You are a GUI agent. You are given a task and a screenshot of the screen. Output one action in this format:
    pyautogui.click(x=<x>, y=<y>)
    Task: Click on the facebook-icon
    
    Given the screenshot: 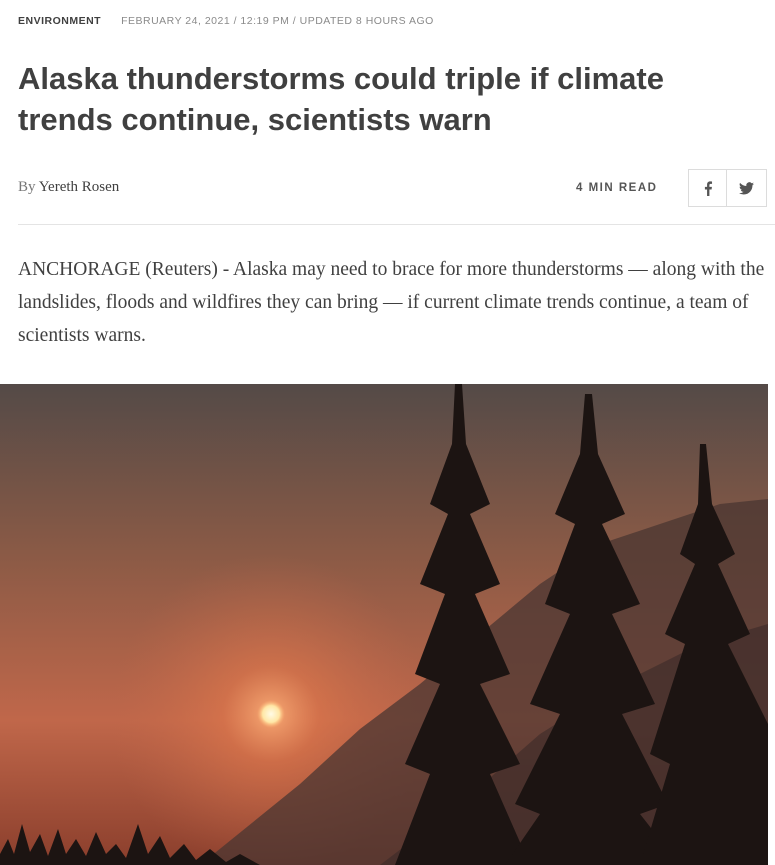 What is the action you would take?
    pyautogui.click(x=708, y=188)
    